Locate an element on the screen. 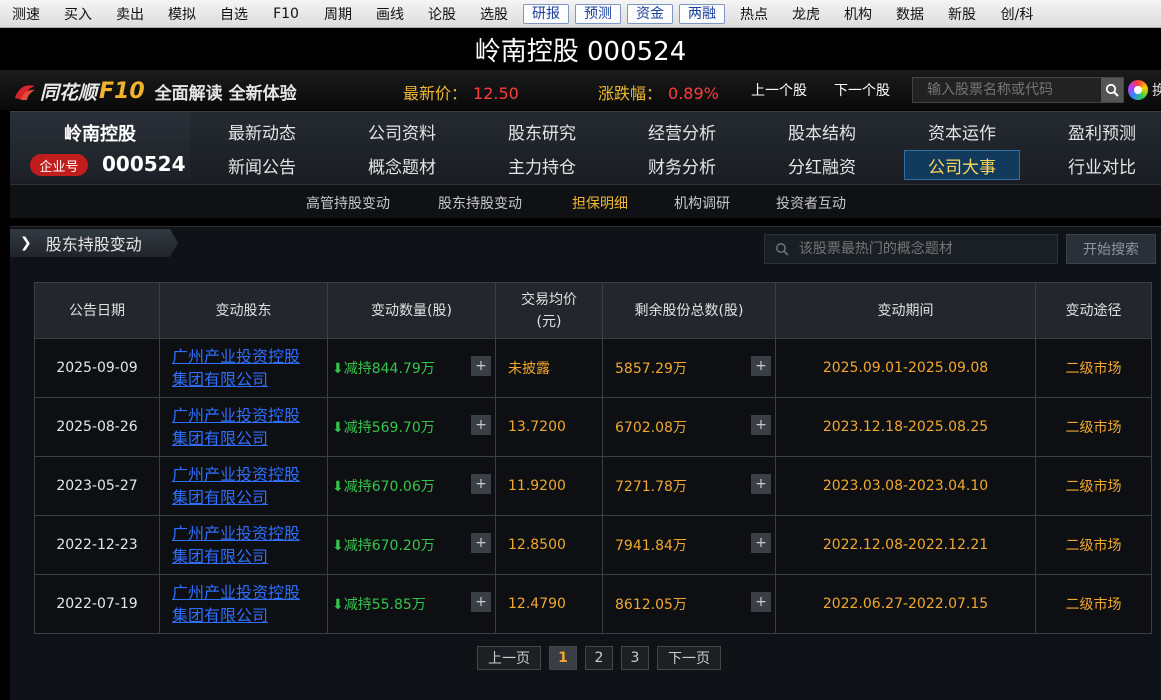 The height and width of the screenshot is (700, 1161). page-button: 上一页 is located at coordinates (509, 658).